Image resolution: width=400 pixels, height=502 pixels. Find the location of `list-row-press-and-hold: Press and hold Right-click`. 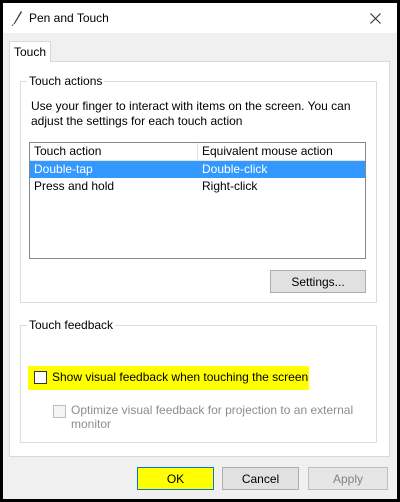

list-row-press-and-hold: Press and hold Right-click is located at coordinates (197, 186).